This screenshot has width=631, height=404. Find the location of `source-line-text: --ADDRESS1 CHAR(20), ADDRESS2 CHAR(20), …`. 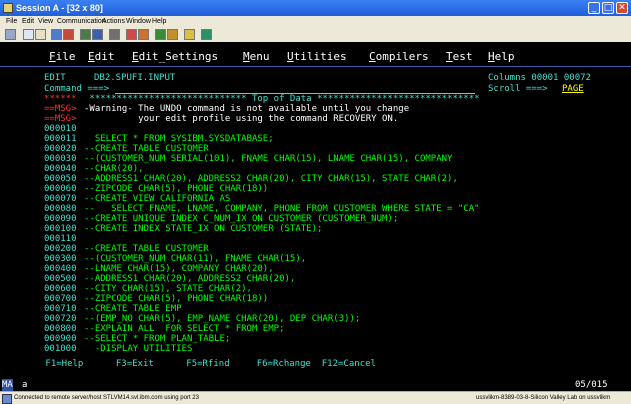

source-line-text: --ADDRESS1 CHAR(20), ADDRESS2 CHAR(20), … is located at coordinates (271, 179).